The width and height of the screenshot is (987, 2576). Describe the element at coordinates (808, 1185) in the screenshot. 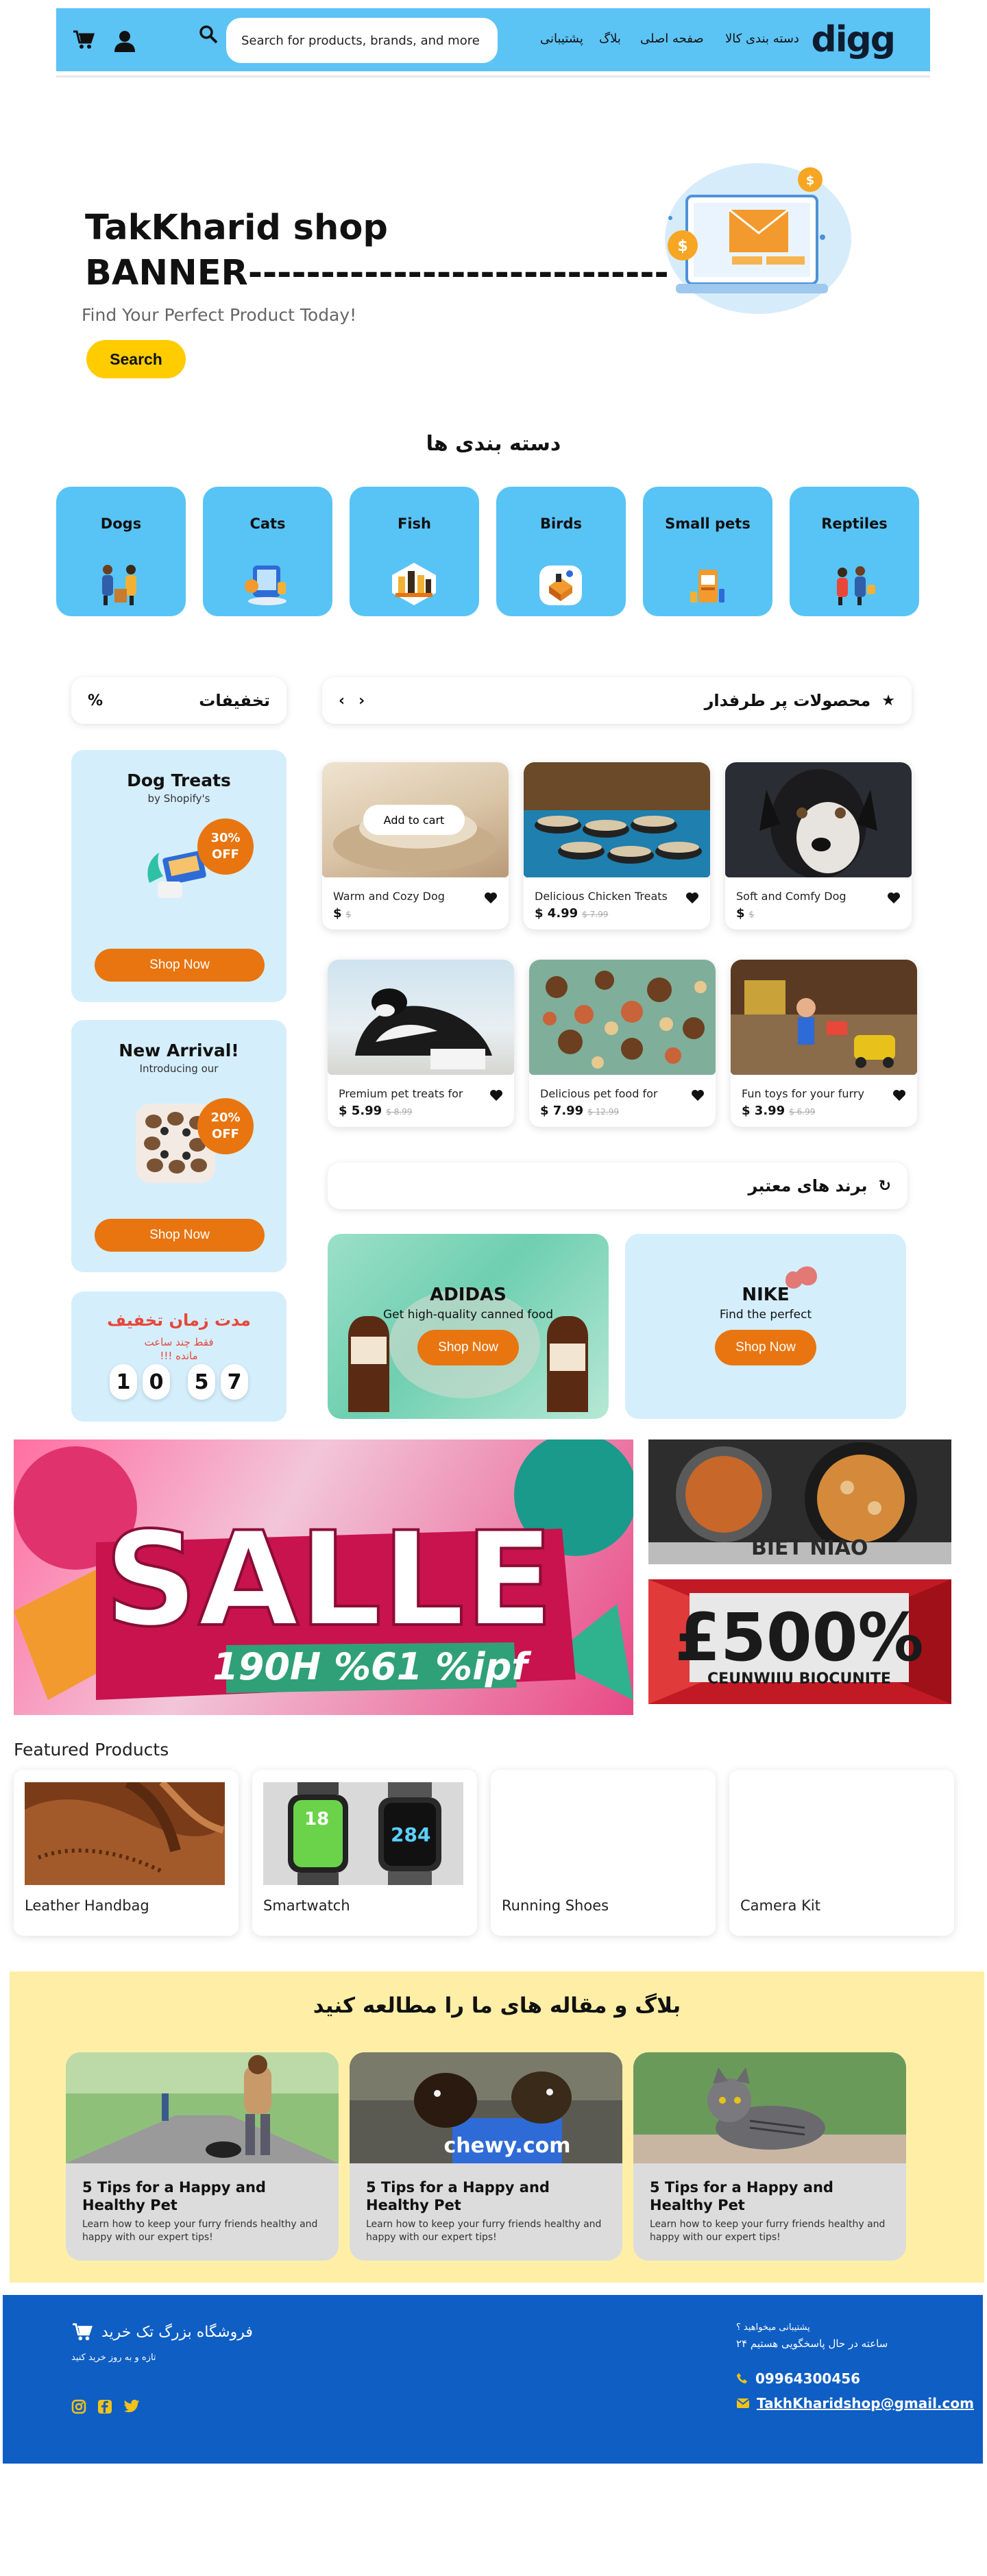

I see `brands-title: برند های معتبر` at that location.